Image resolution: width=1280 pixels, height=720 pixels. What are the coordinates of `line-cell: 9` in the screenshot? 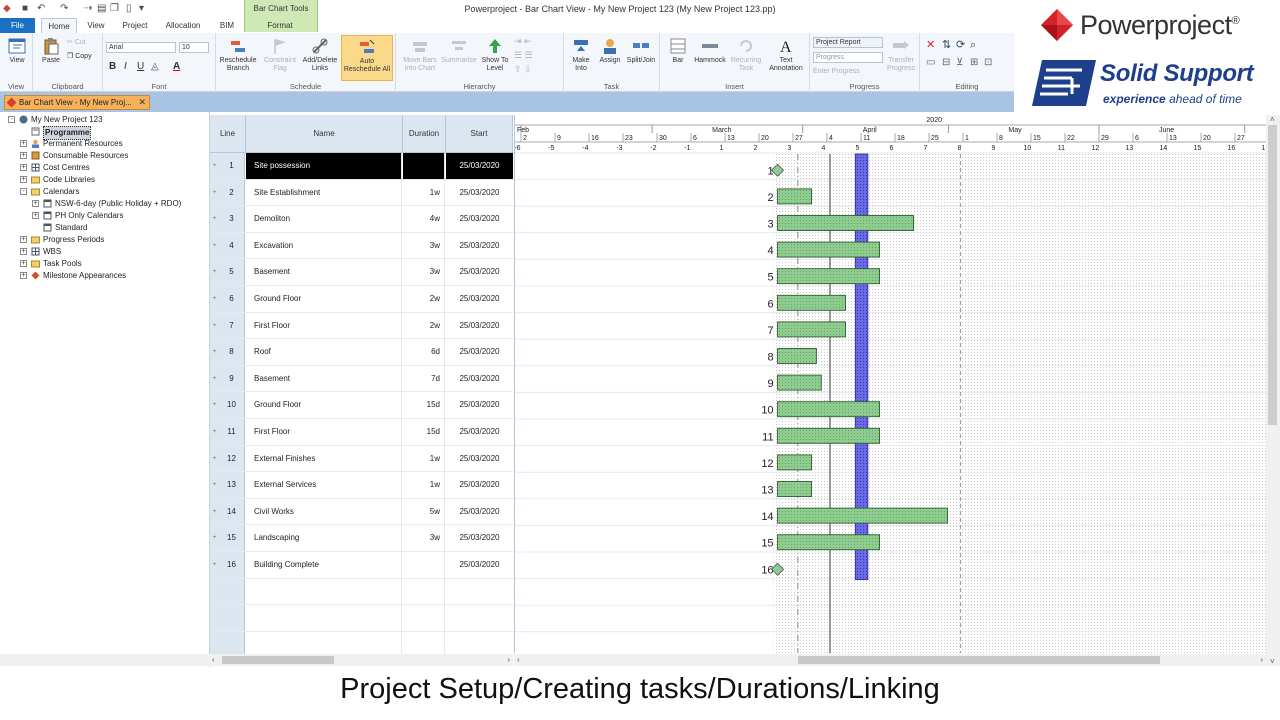 It's located at (232, 378).